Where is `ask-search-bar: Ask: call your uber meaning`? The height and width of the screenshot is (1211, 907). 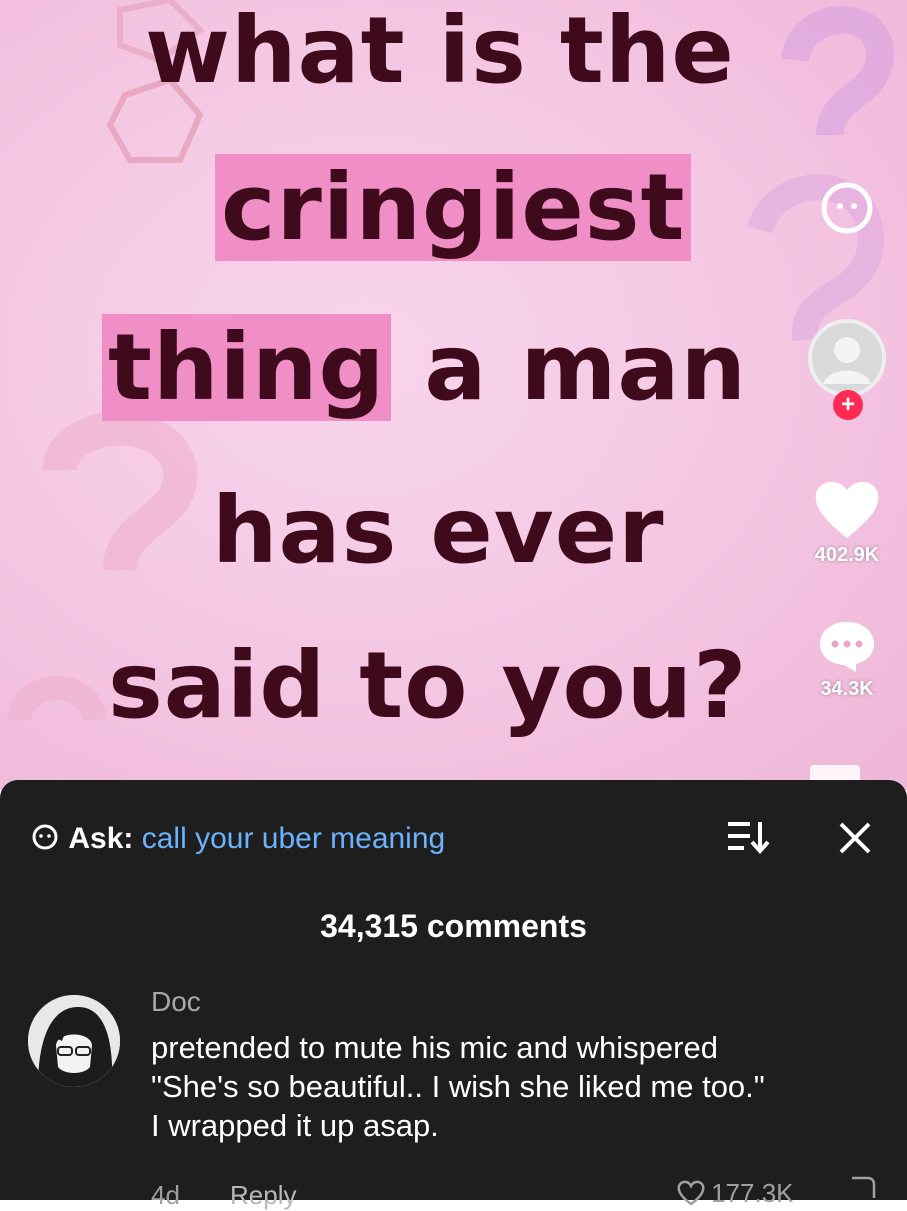
ask-search-bar: Ask: call your uber meaning is located at coordinates (237, 839).